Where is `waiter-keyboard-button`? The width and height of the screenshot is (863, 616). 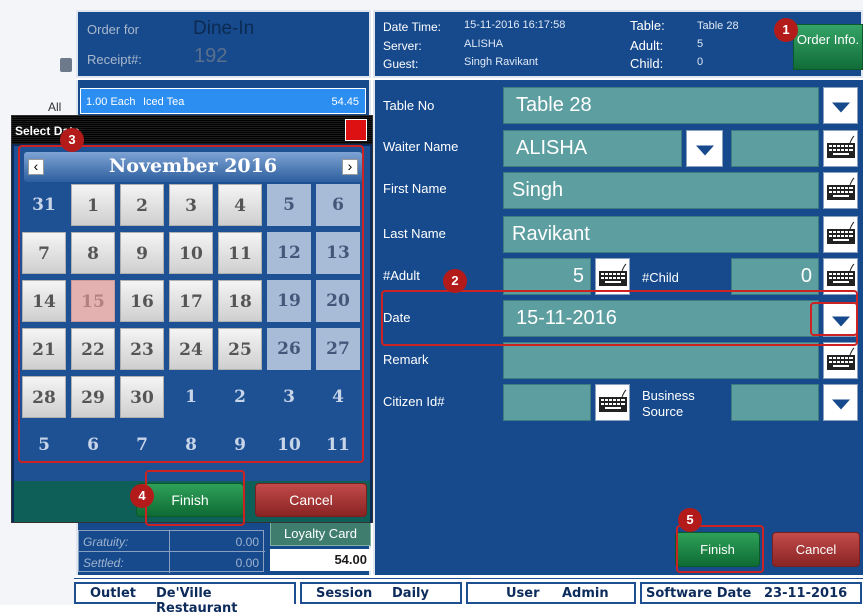 waiter-keyboard-button is located at coordinates (840, 148).